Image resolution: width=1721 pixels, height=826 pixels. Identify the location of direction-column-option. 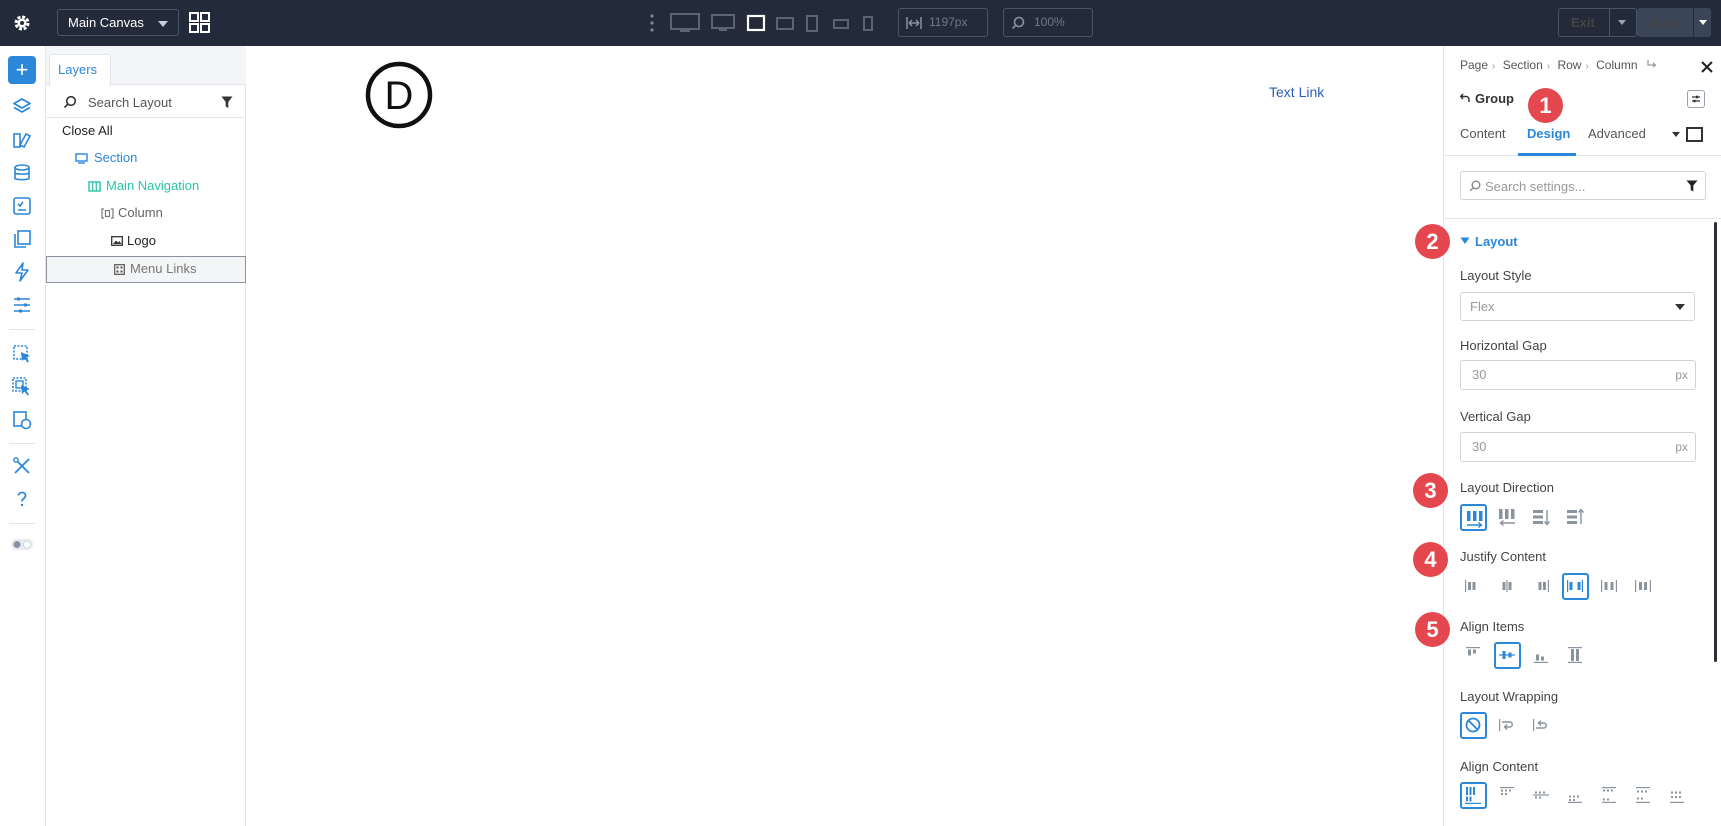
(1541, 517).